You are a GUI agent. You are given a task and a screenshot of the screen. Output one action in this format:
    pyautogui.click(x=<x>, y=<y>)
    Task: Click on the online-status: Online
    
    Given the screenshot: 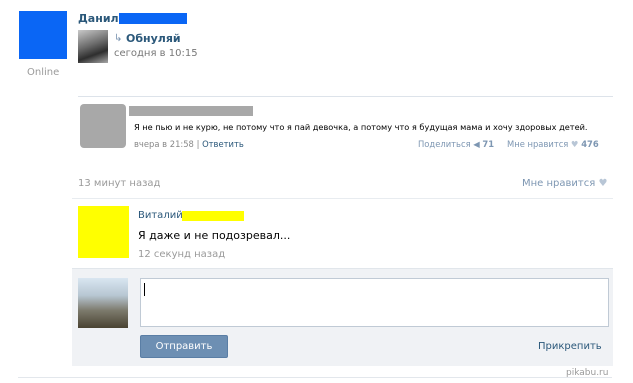 What is the action you would take?
    pyautogui.click(x=43, y=72)
    